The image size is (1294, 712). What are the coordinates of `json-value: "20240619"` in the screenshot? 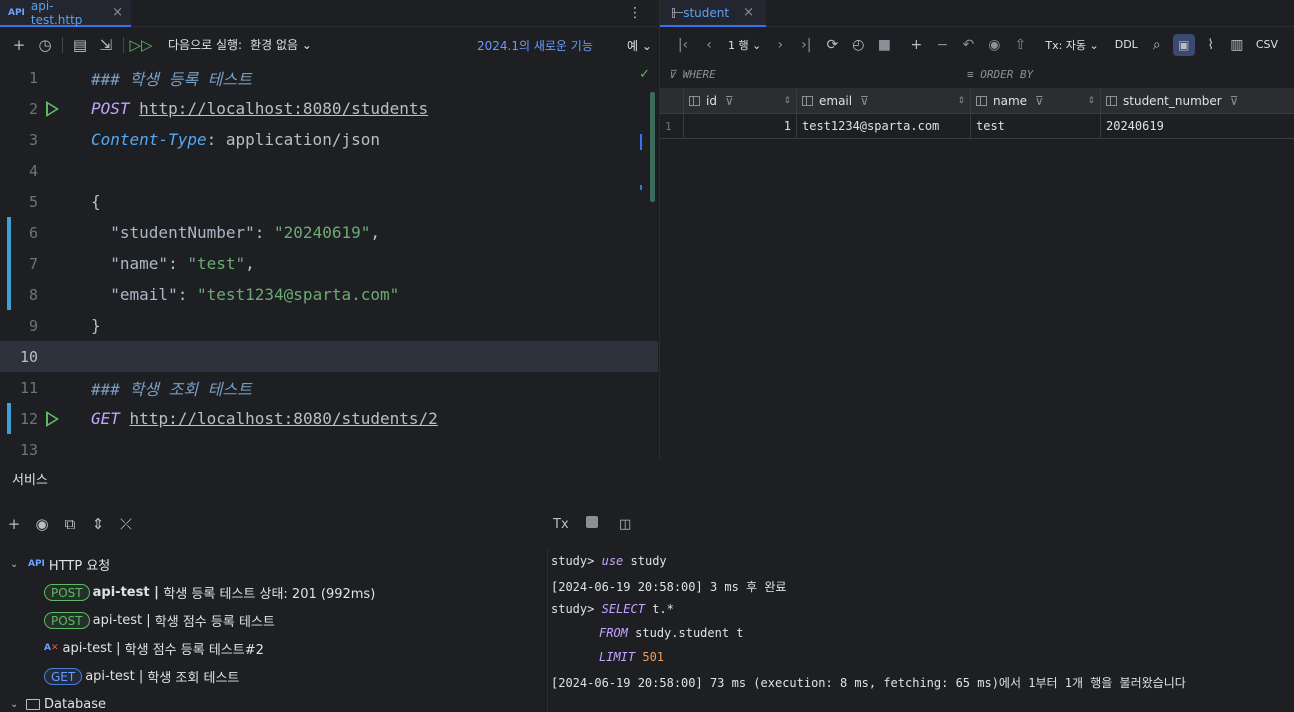 It's located at (322, 232).